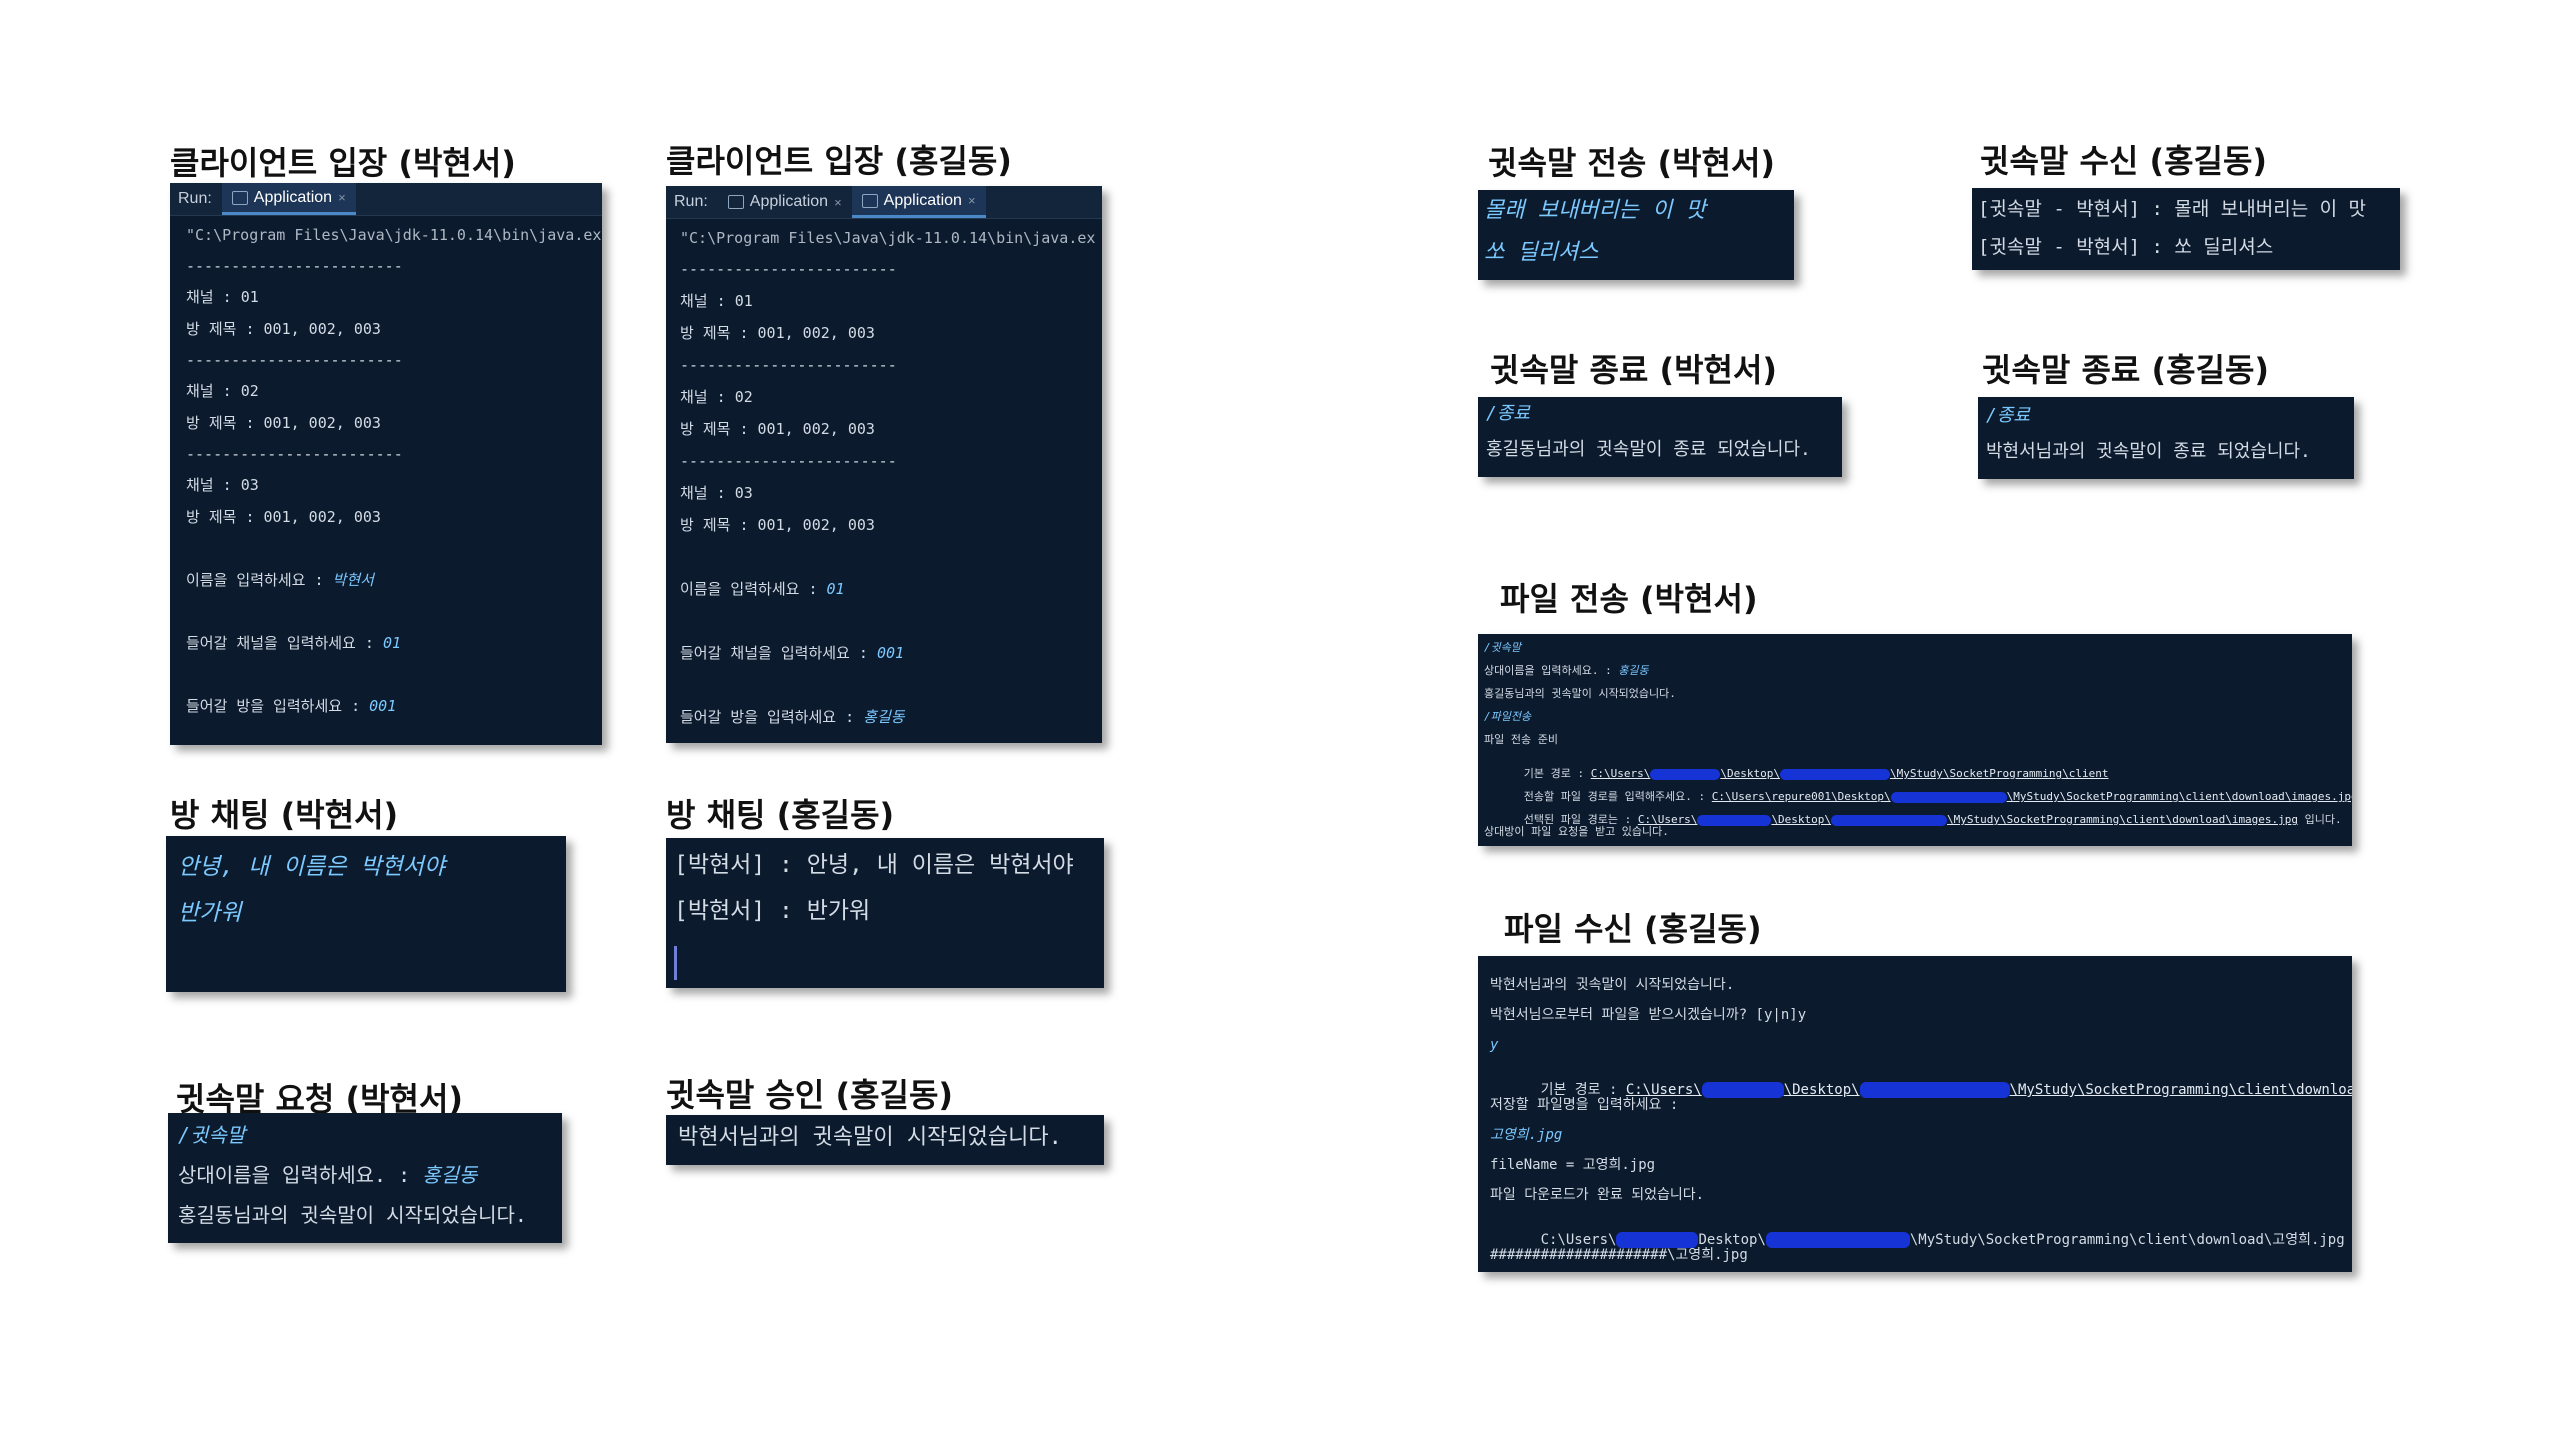 The height and width of the screenshot is (1440, 2560). I want to click on section-title: 파일 수신 (홍길동), so click(1633, 929).